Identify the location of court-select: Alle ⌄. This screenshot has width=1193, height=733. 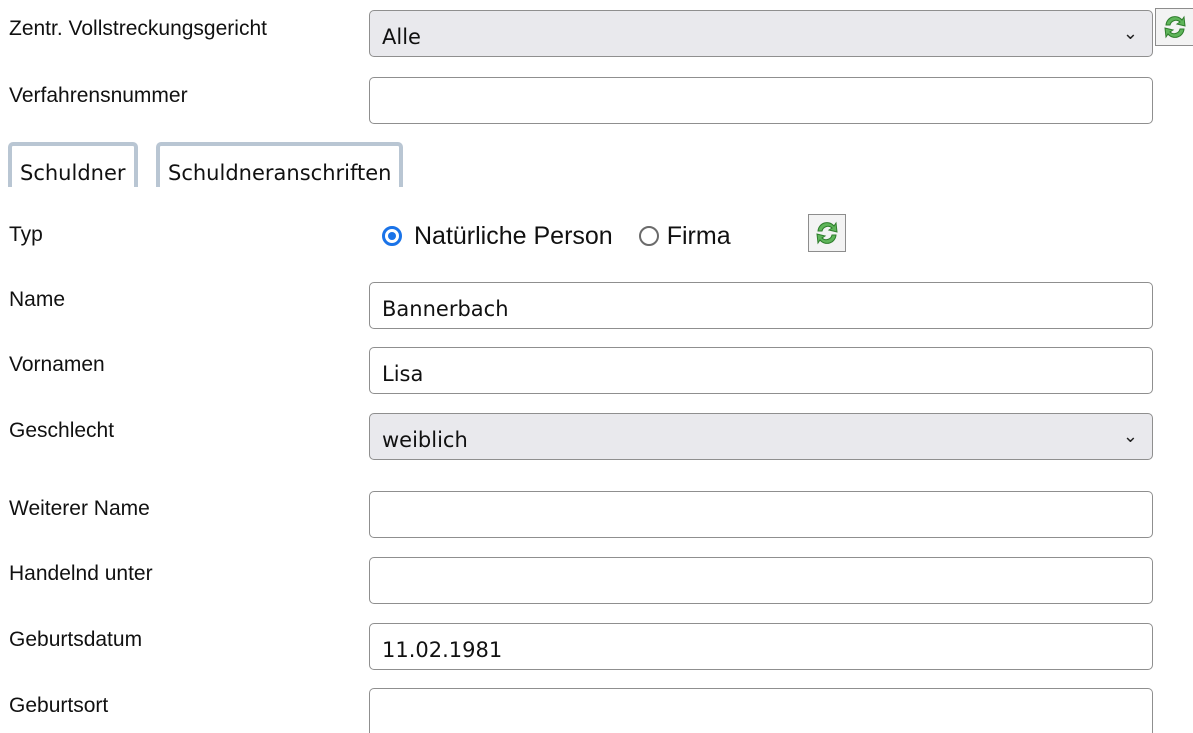
(761, 33).